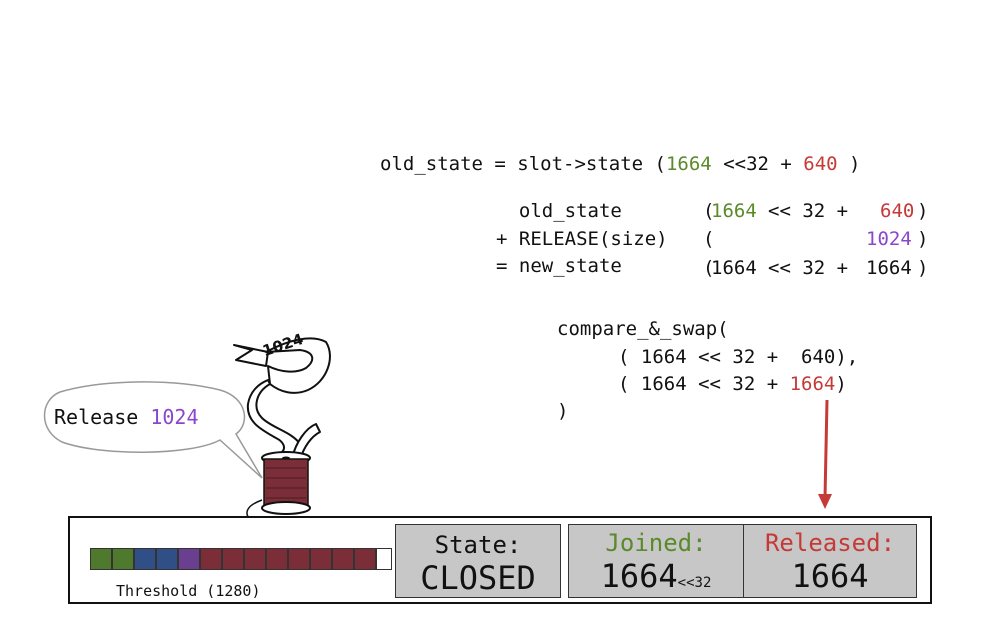 Image resolution: width=1000 pixels, height=625 pixels. Describe the element at coordinates (478, 578) in the screenshot. I see `state-value: CLOSED` at that location.